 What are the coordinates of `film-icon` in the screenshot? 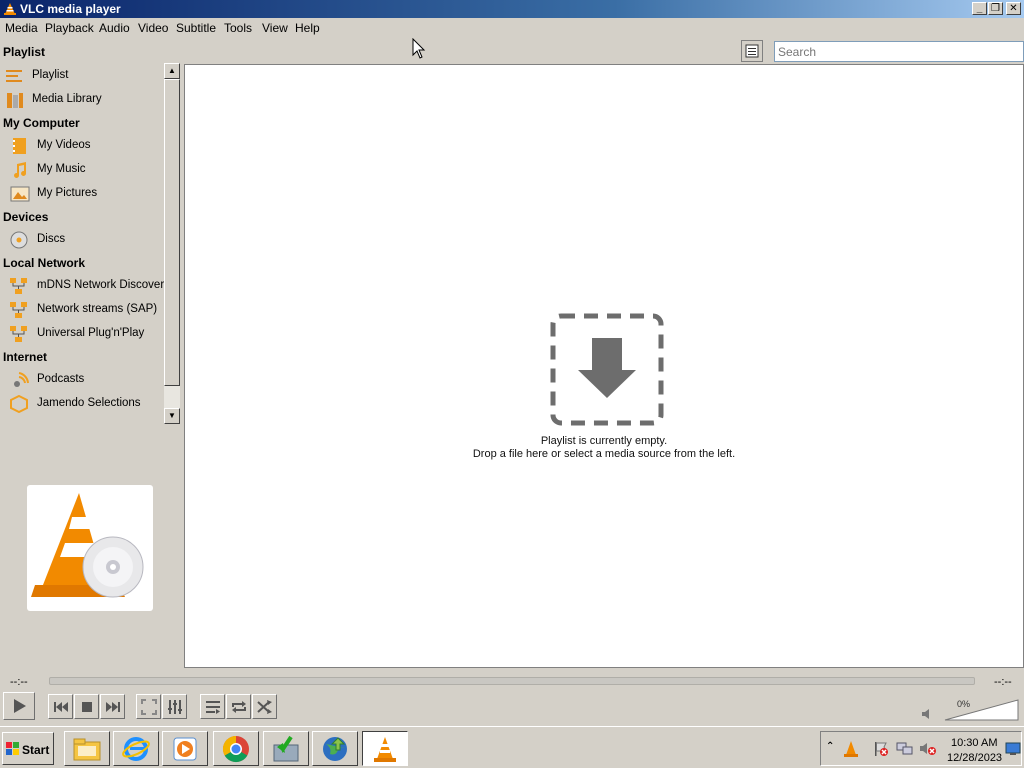 It's located at (19, 146).